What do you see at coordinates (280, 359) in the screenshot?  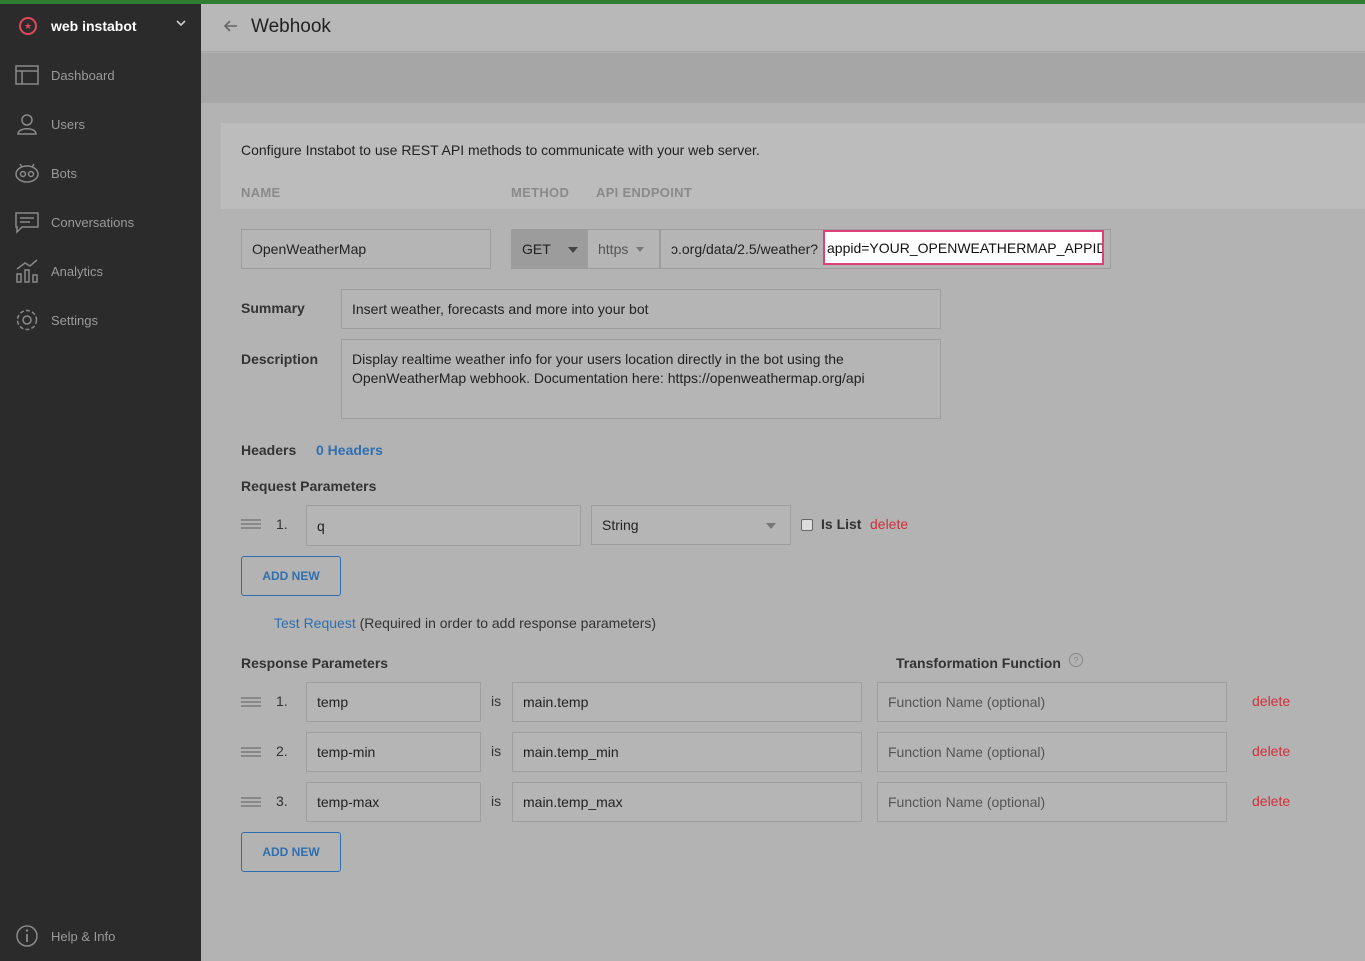 I see `description-label: Description` at bounding box center [280, 359].